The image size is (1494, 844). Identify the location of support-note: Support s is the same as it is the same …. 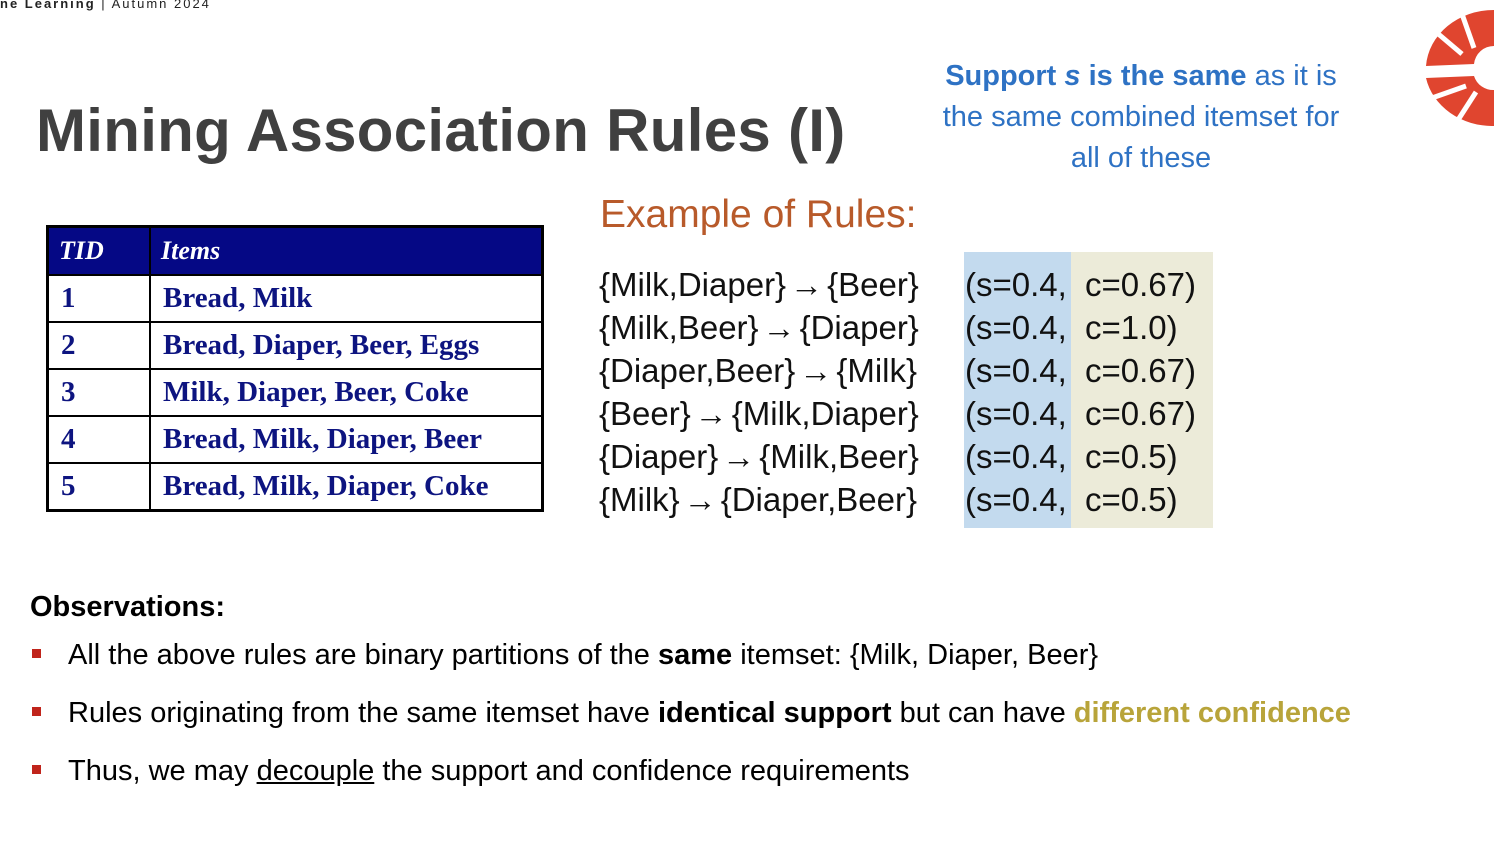
(1141, 117).